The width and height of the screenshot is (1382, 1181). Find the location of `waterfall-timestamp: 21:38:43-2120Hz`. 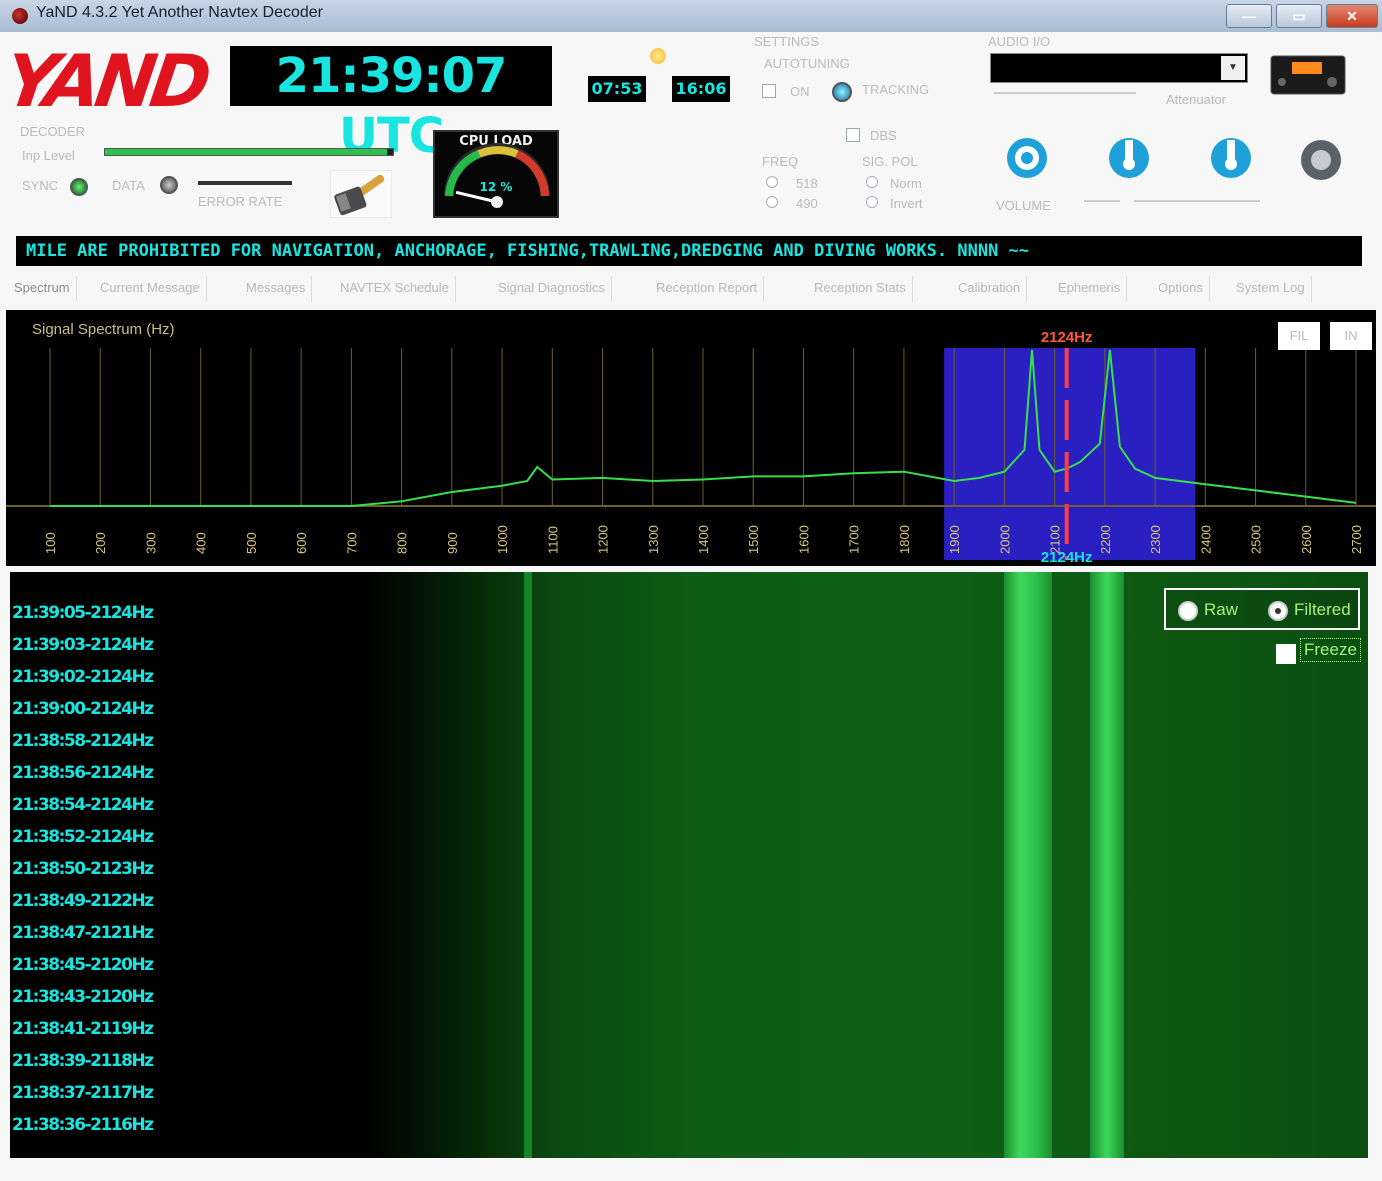

waterfall-timestamp: 21:38:43-2120Hz is located at coordinates (83, 997).